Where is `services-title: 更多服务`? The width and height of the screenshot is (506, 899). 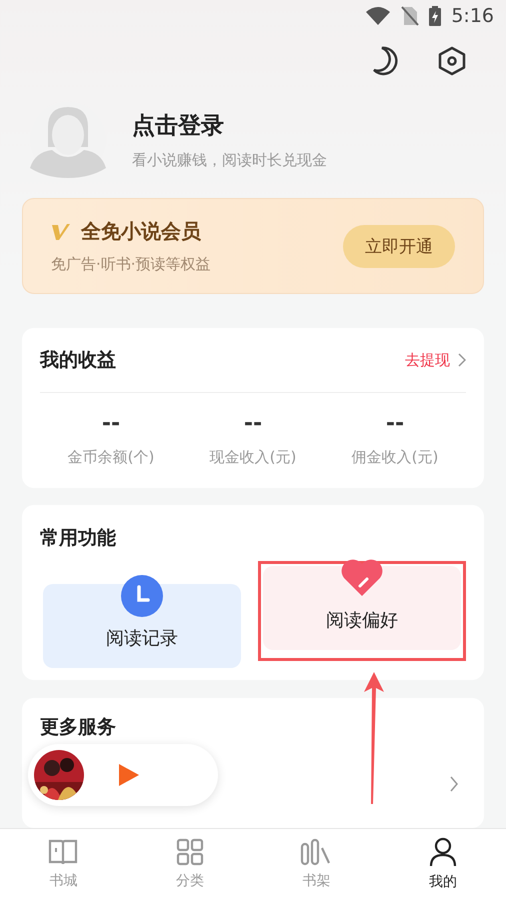 services-title: 更多服务 is located at coordinates (78, 727).